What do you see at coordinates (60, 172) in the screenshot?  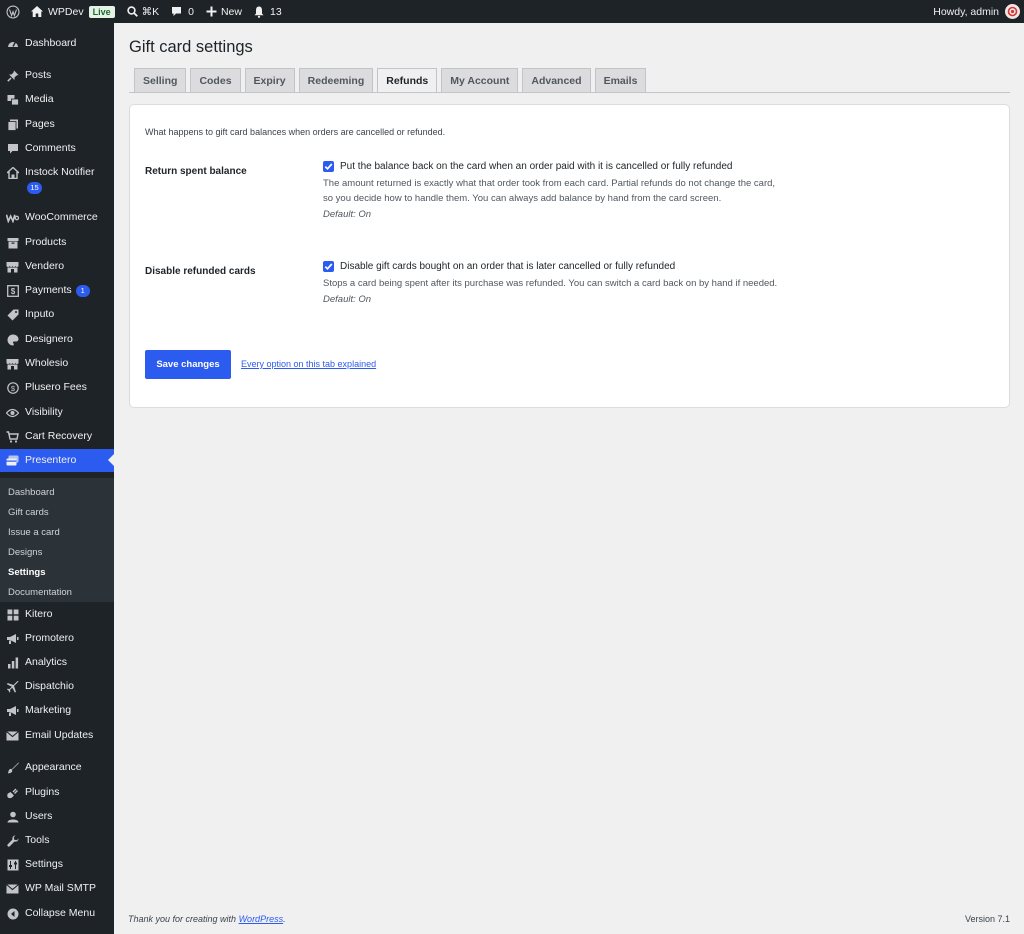 I see `sidebar-item-text: Instock Notifier` at bounding box center [60, 172].